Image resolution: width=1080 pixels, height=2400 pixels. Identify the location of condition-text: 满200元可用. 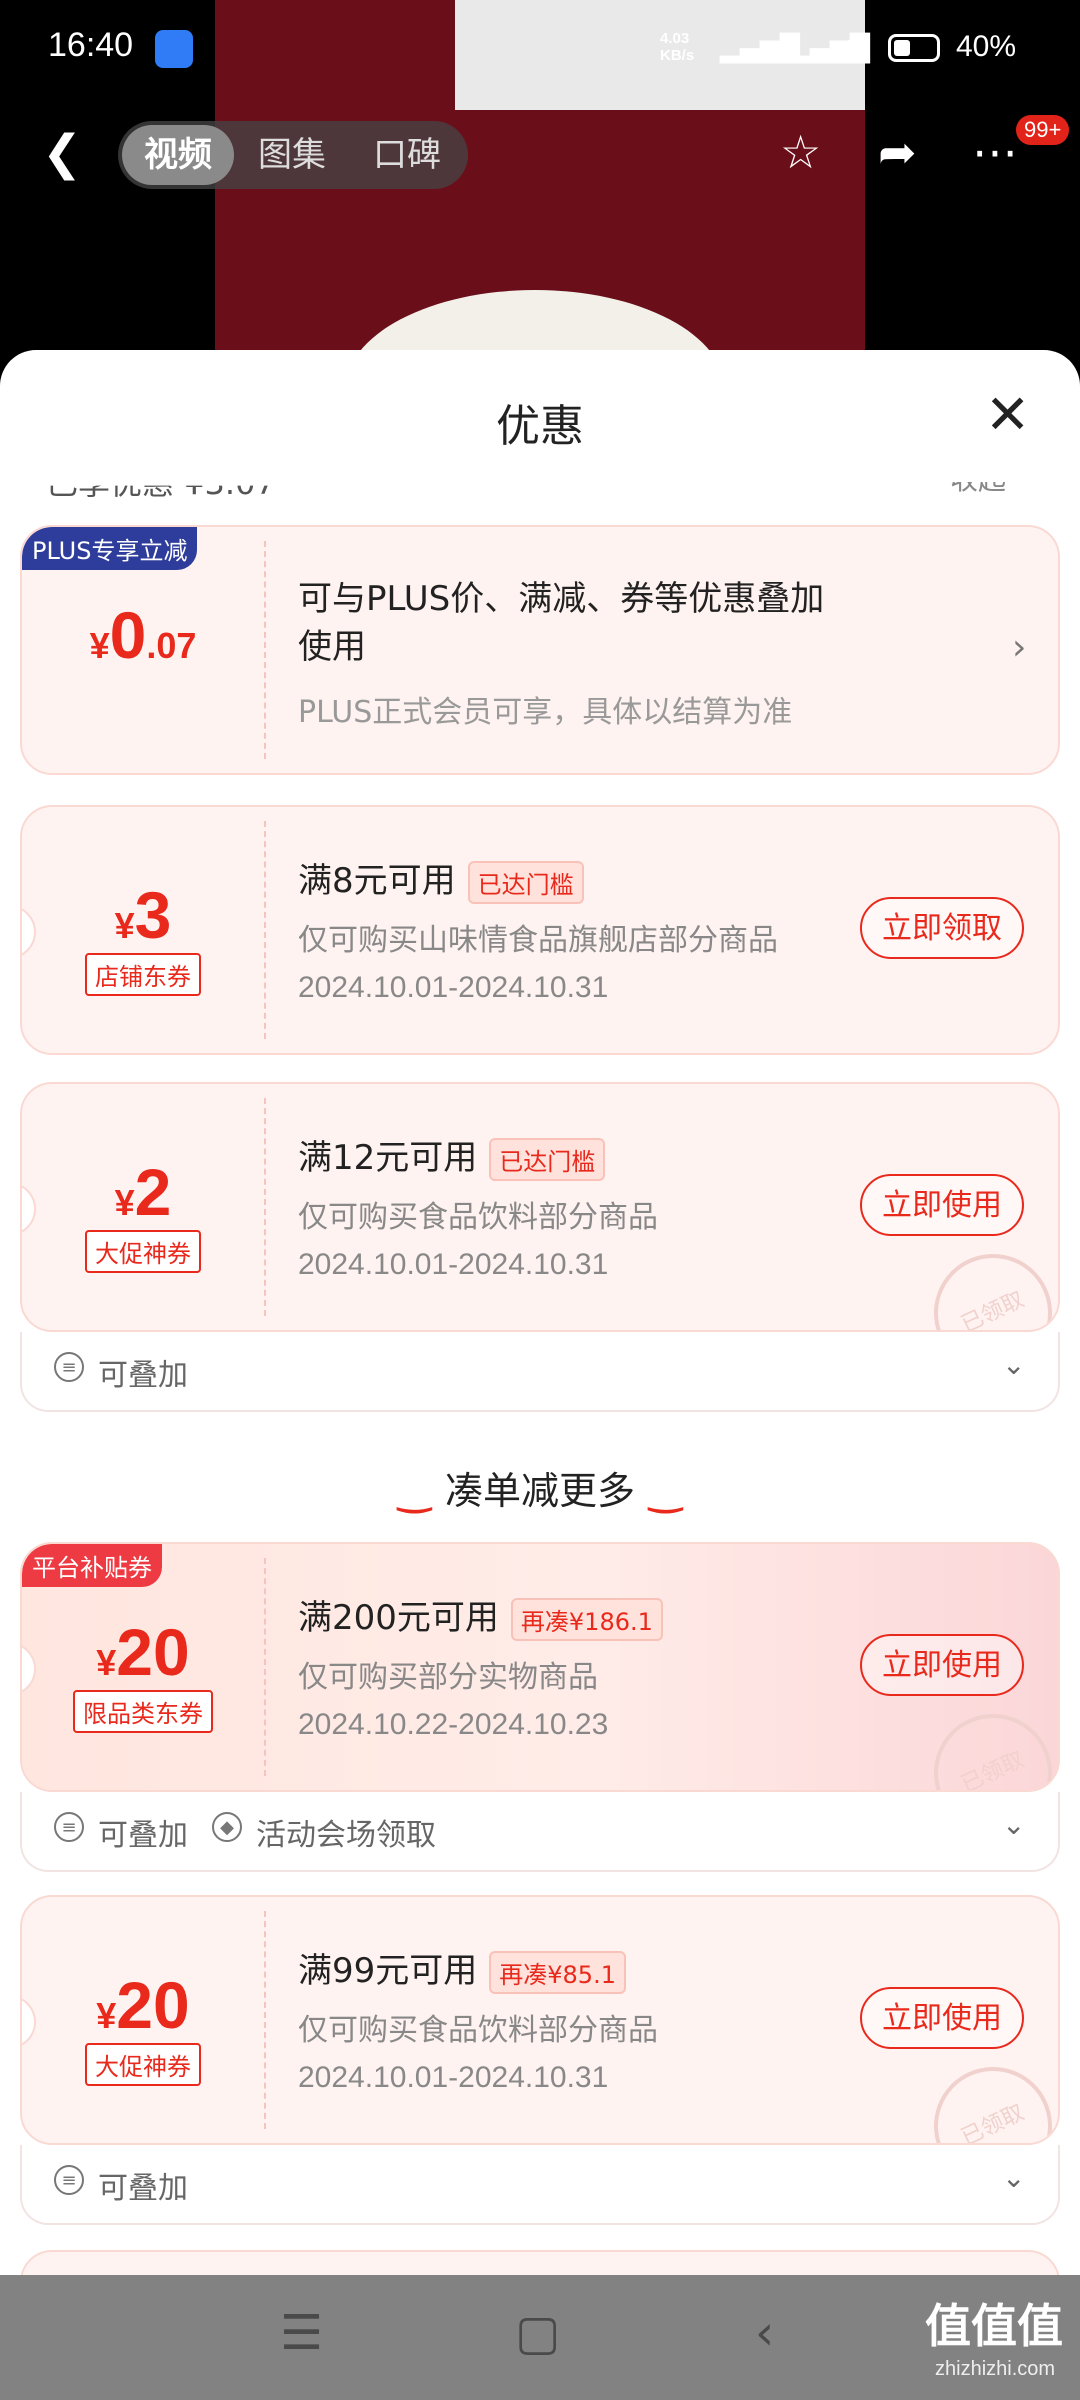
(398, 1618).